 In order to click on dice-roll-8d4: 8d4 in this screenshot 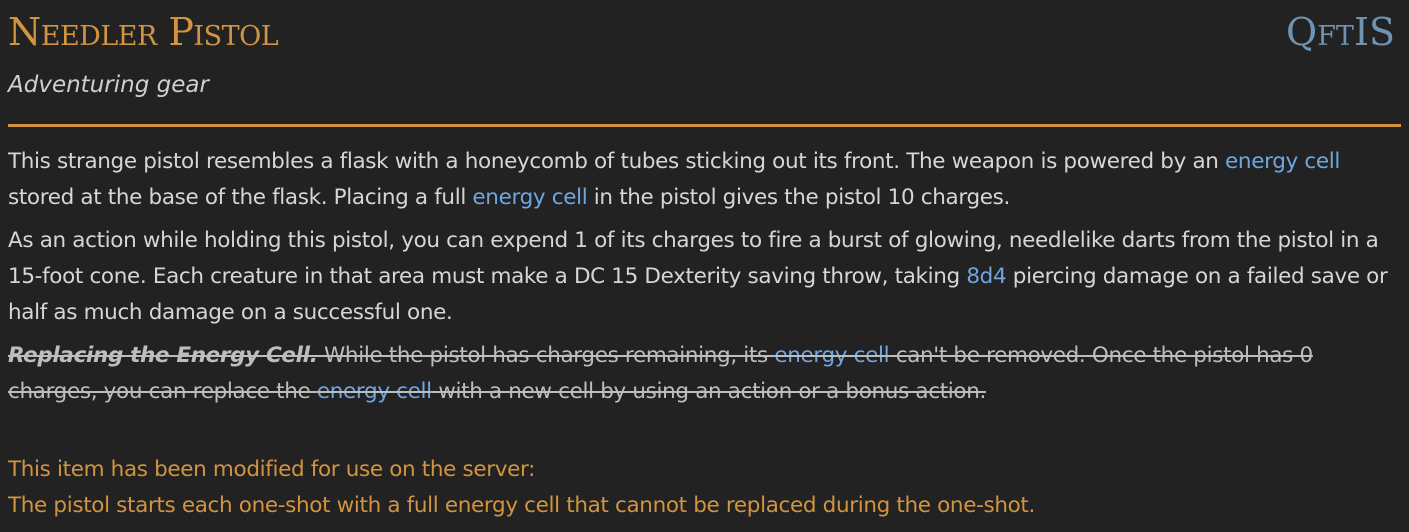, I will do `click(986, 276)`.